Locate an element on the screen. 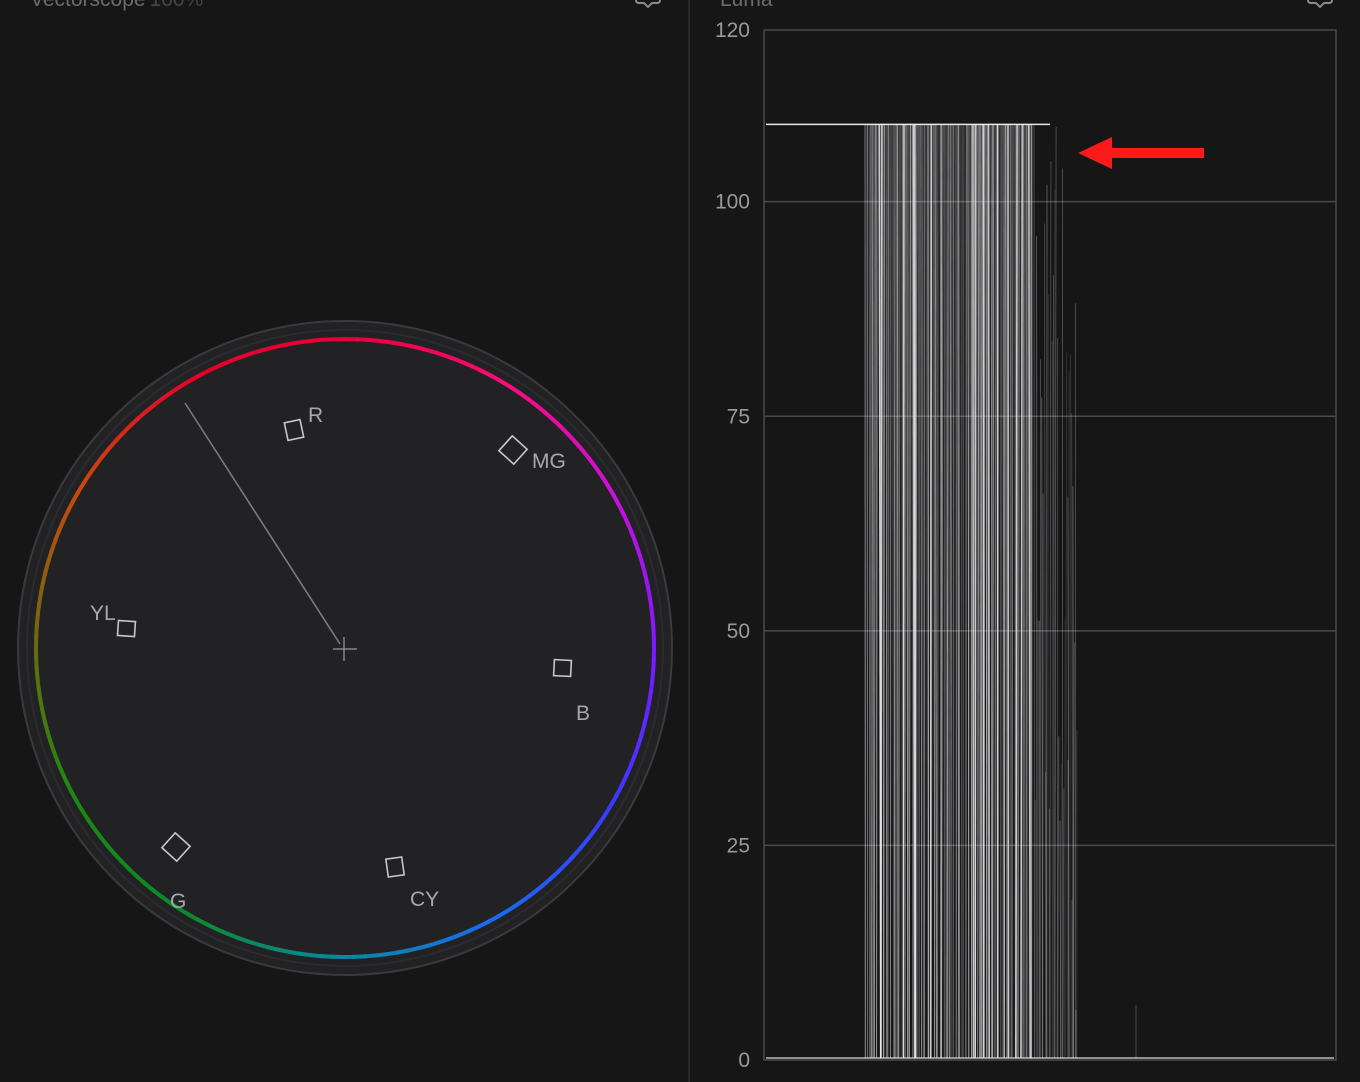 Image resolution: width=1360 pixels, height=1082 pixels. target-label-g: G is located at coordinates (178, 901).